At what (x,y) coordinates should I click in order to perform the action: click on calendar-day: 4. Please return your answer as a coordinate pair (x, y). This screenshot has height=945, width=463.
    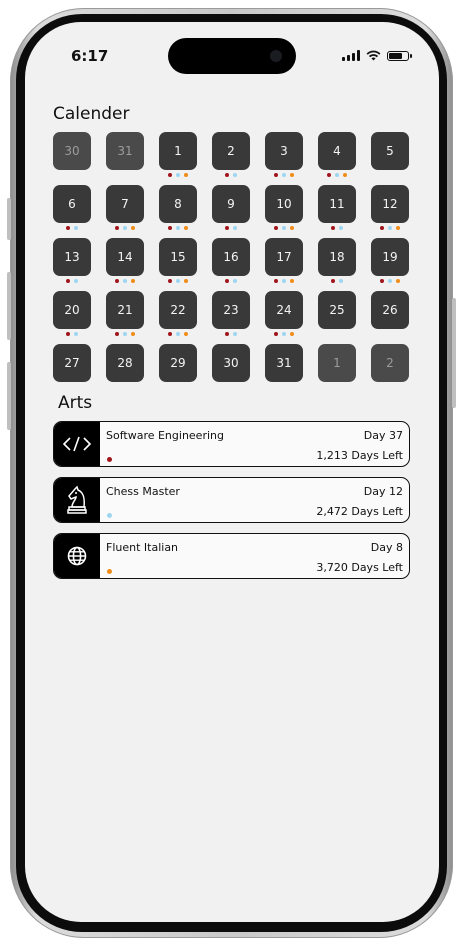
    Looking at the image, I should click on (337, 151).